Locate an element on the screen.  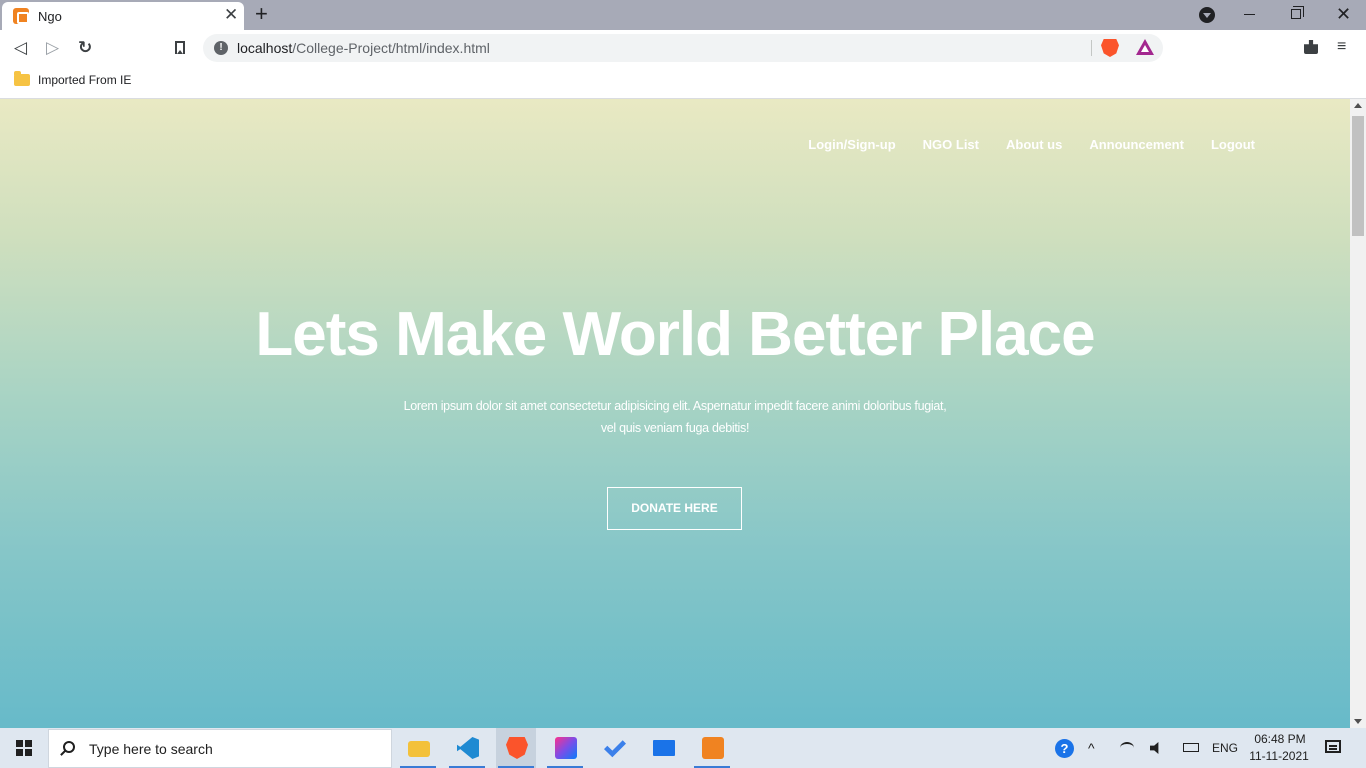
brave-shields-icon is located at coordinates (1110, 48).